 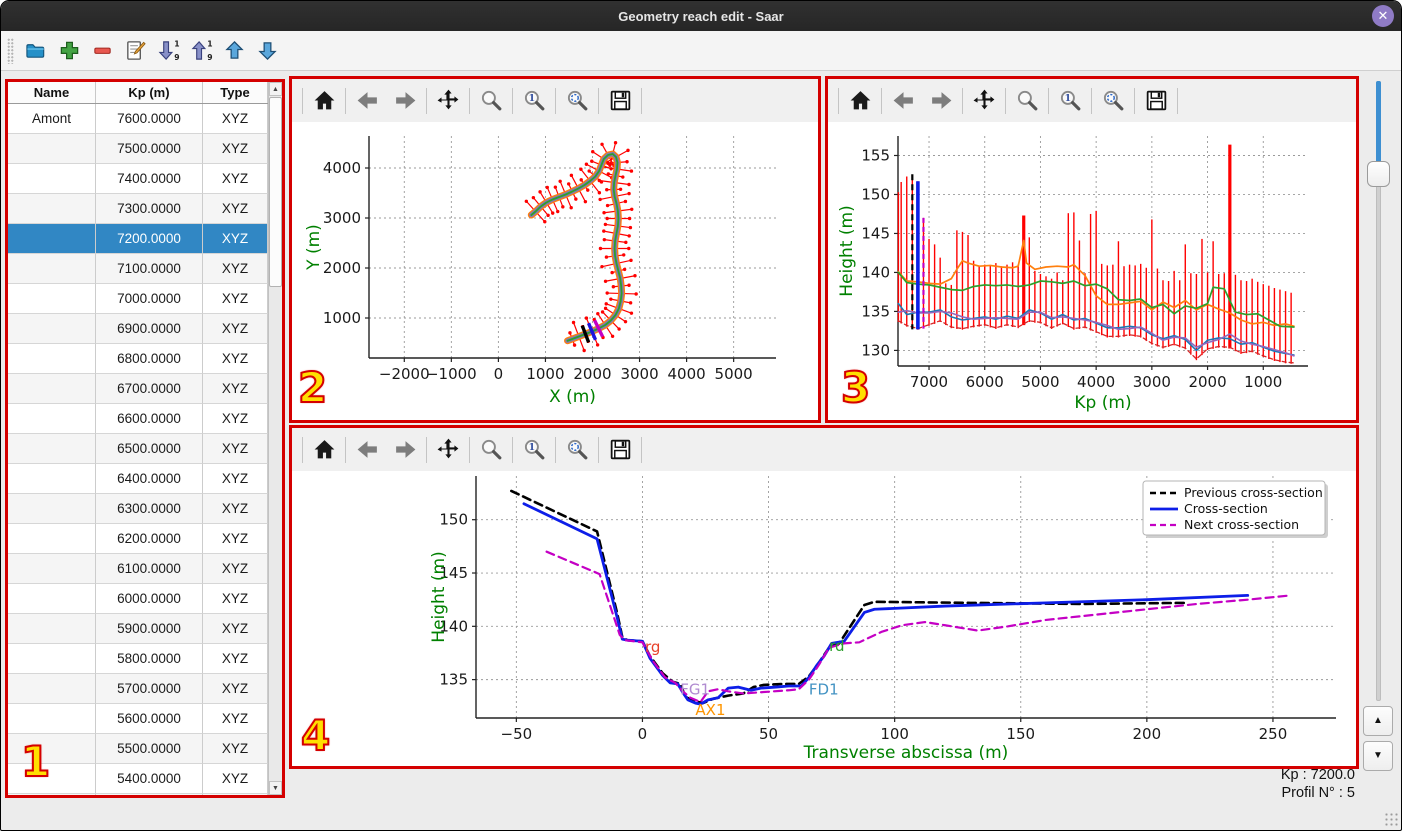 What do you see at coordinates (620, 101) in the screenshot?
I see `save-icon` at bounding box center [620, 101].